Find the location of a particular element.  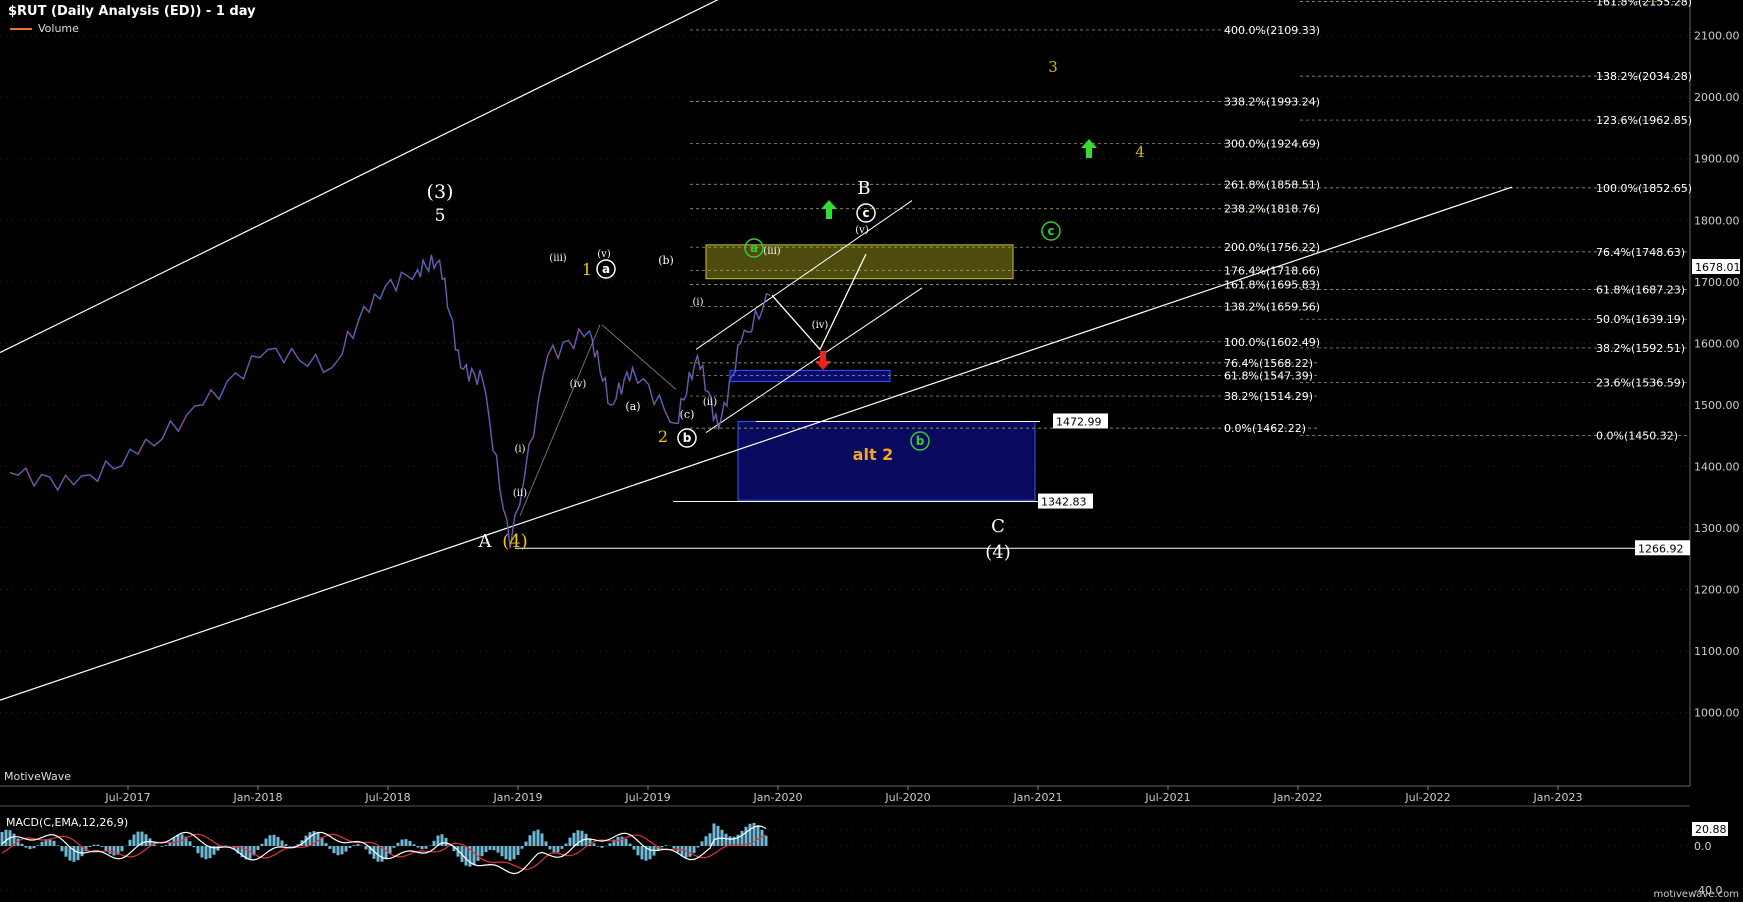

price-line is located at coordinates (390, 401).